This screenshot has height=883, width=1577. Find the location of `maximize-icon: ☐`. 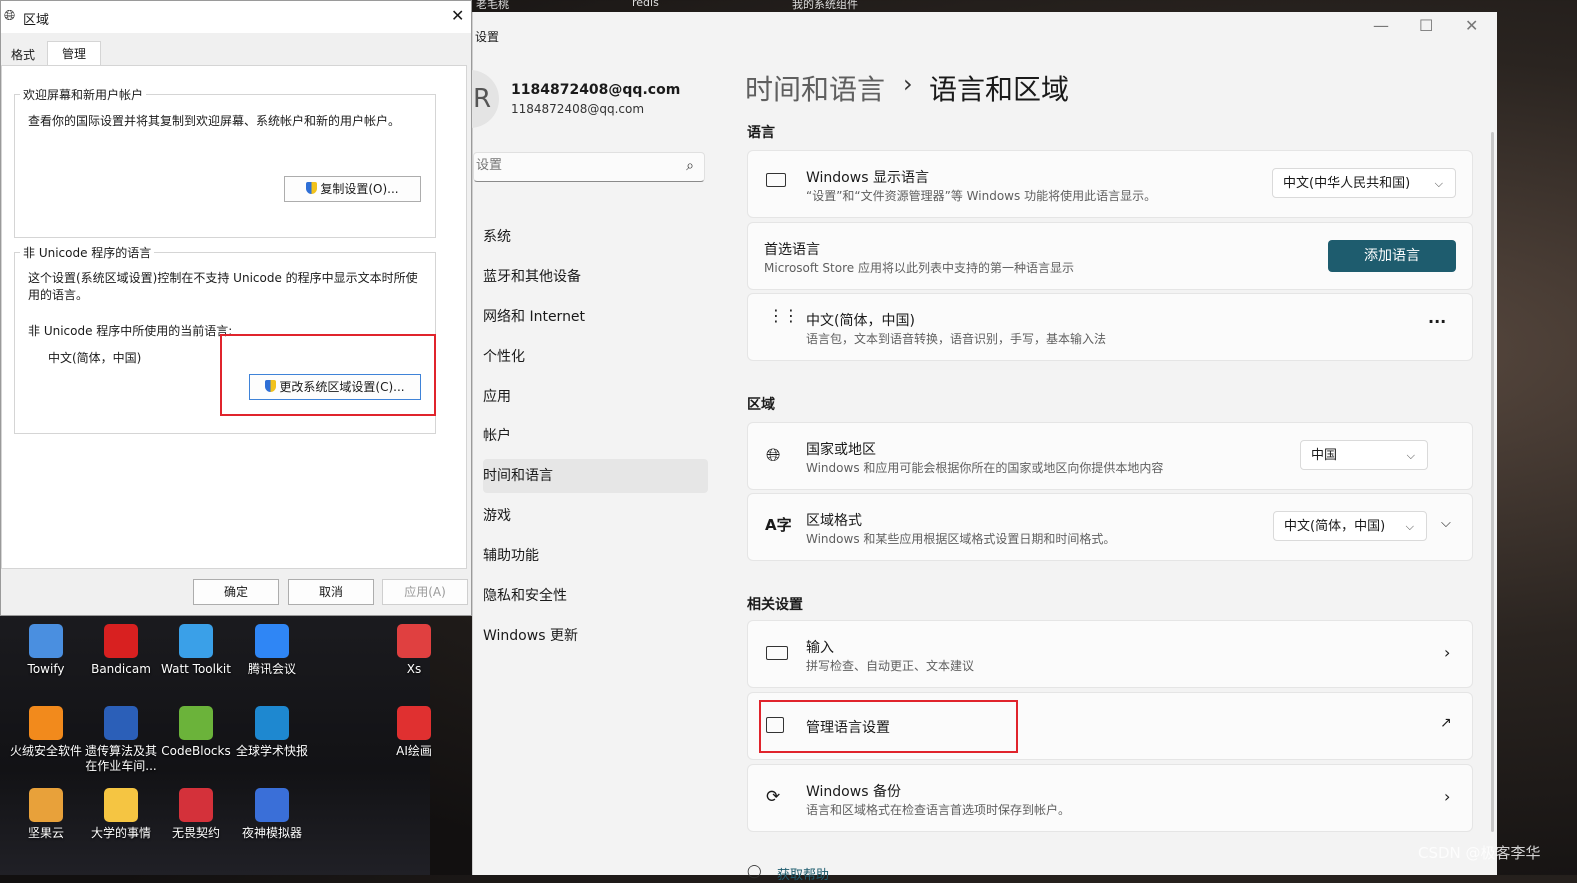

maximize-icon: ☐ is located at coordinates (1426, 25).